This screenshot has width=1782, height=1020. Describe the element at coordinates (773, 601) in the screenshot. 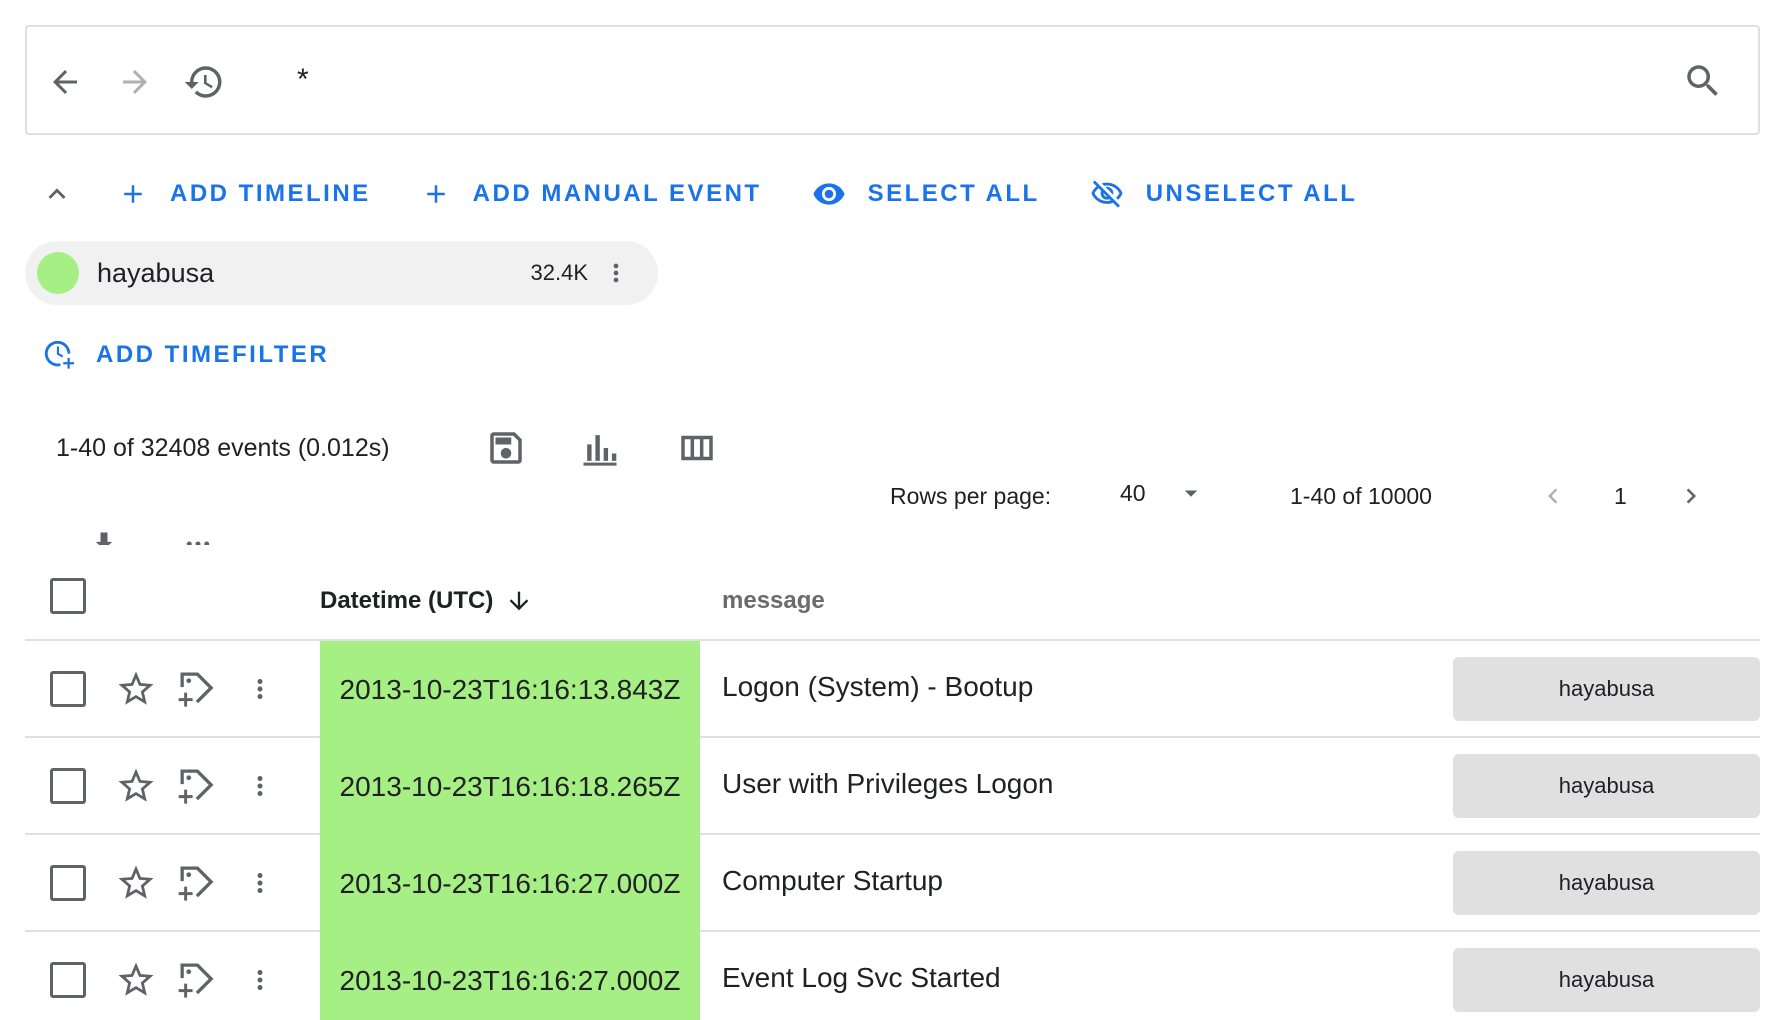

I see `message-column-header: message` at that location.